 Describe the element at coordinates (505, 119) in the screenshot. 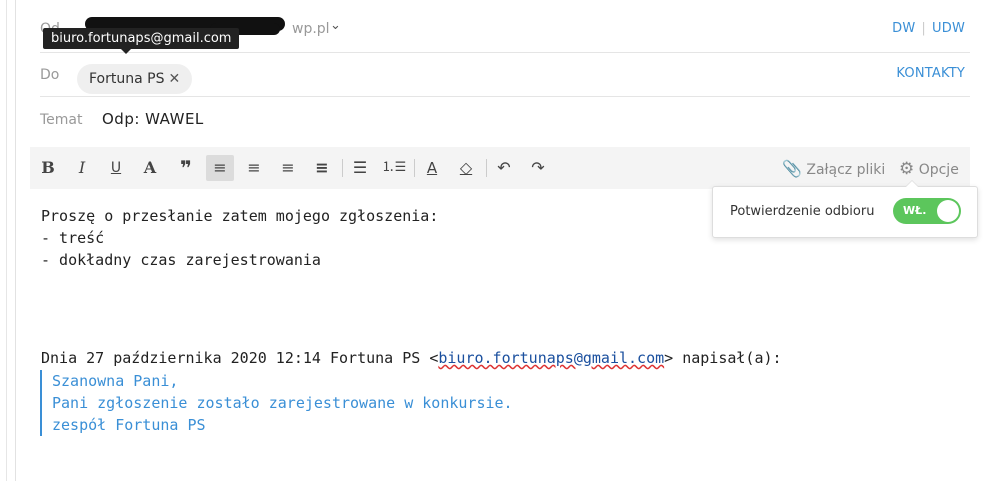

I see `subject-row: Temat Odp: WAWEL` at that location.